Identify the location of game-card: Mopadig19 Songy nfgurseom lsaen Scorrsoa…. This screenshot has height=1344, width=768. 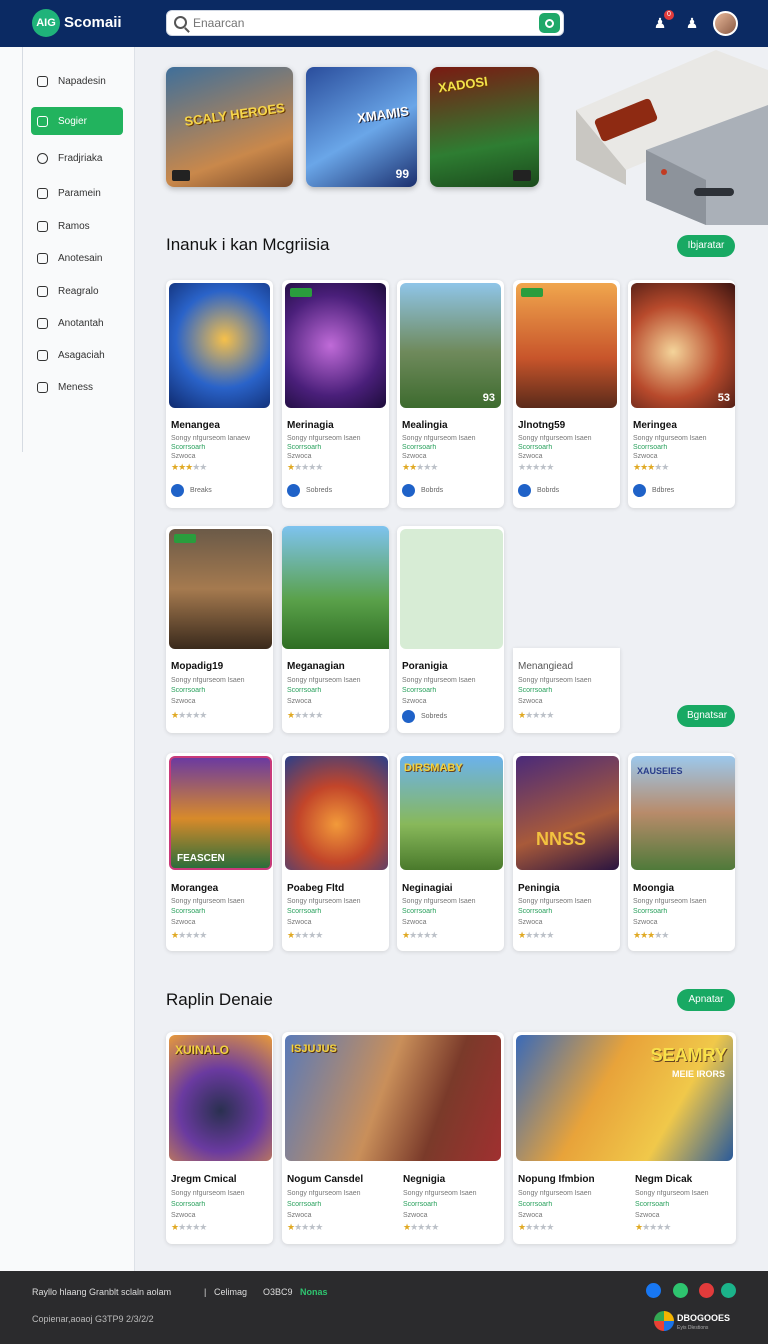
(219, 629).